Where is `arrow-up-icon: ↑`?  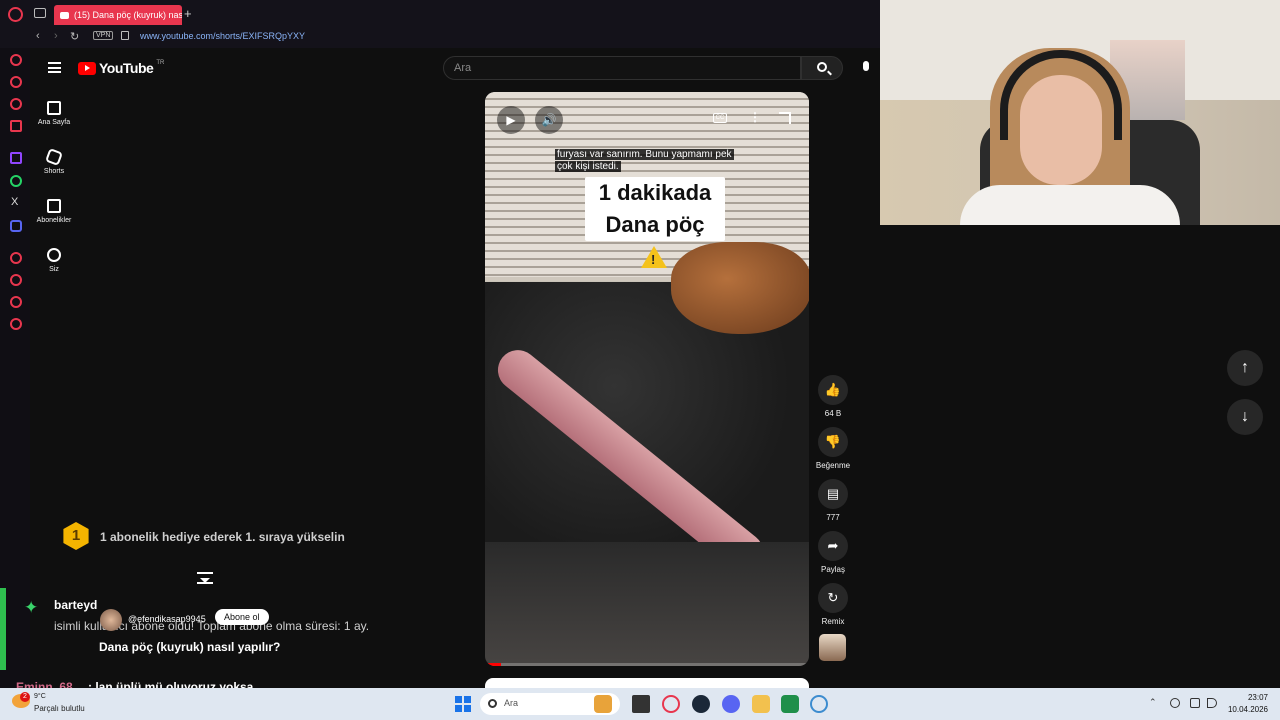
arrow-up-icon: ↑ is located at coordinates (1245, 367).